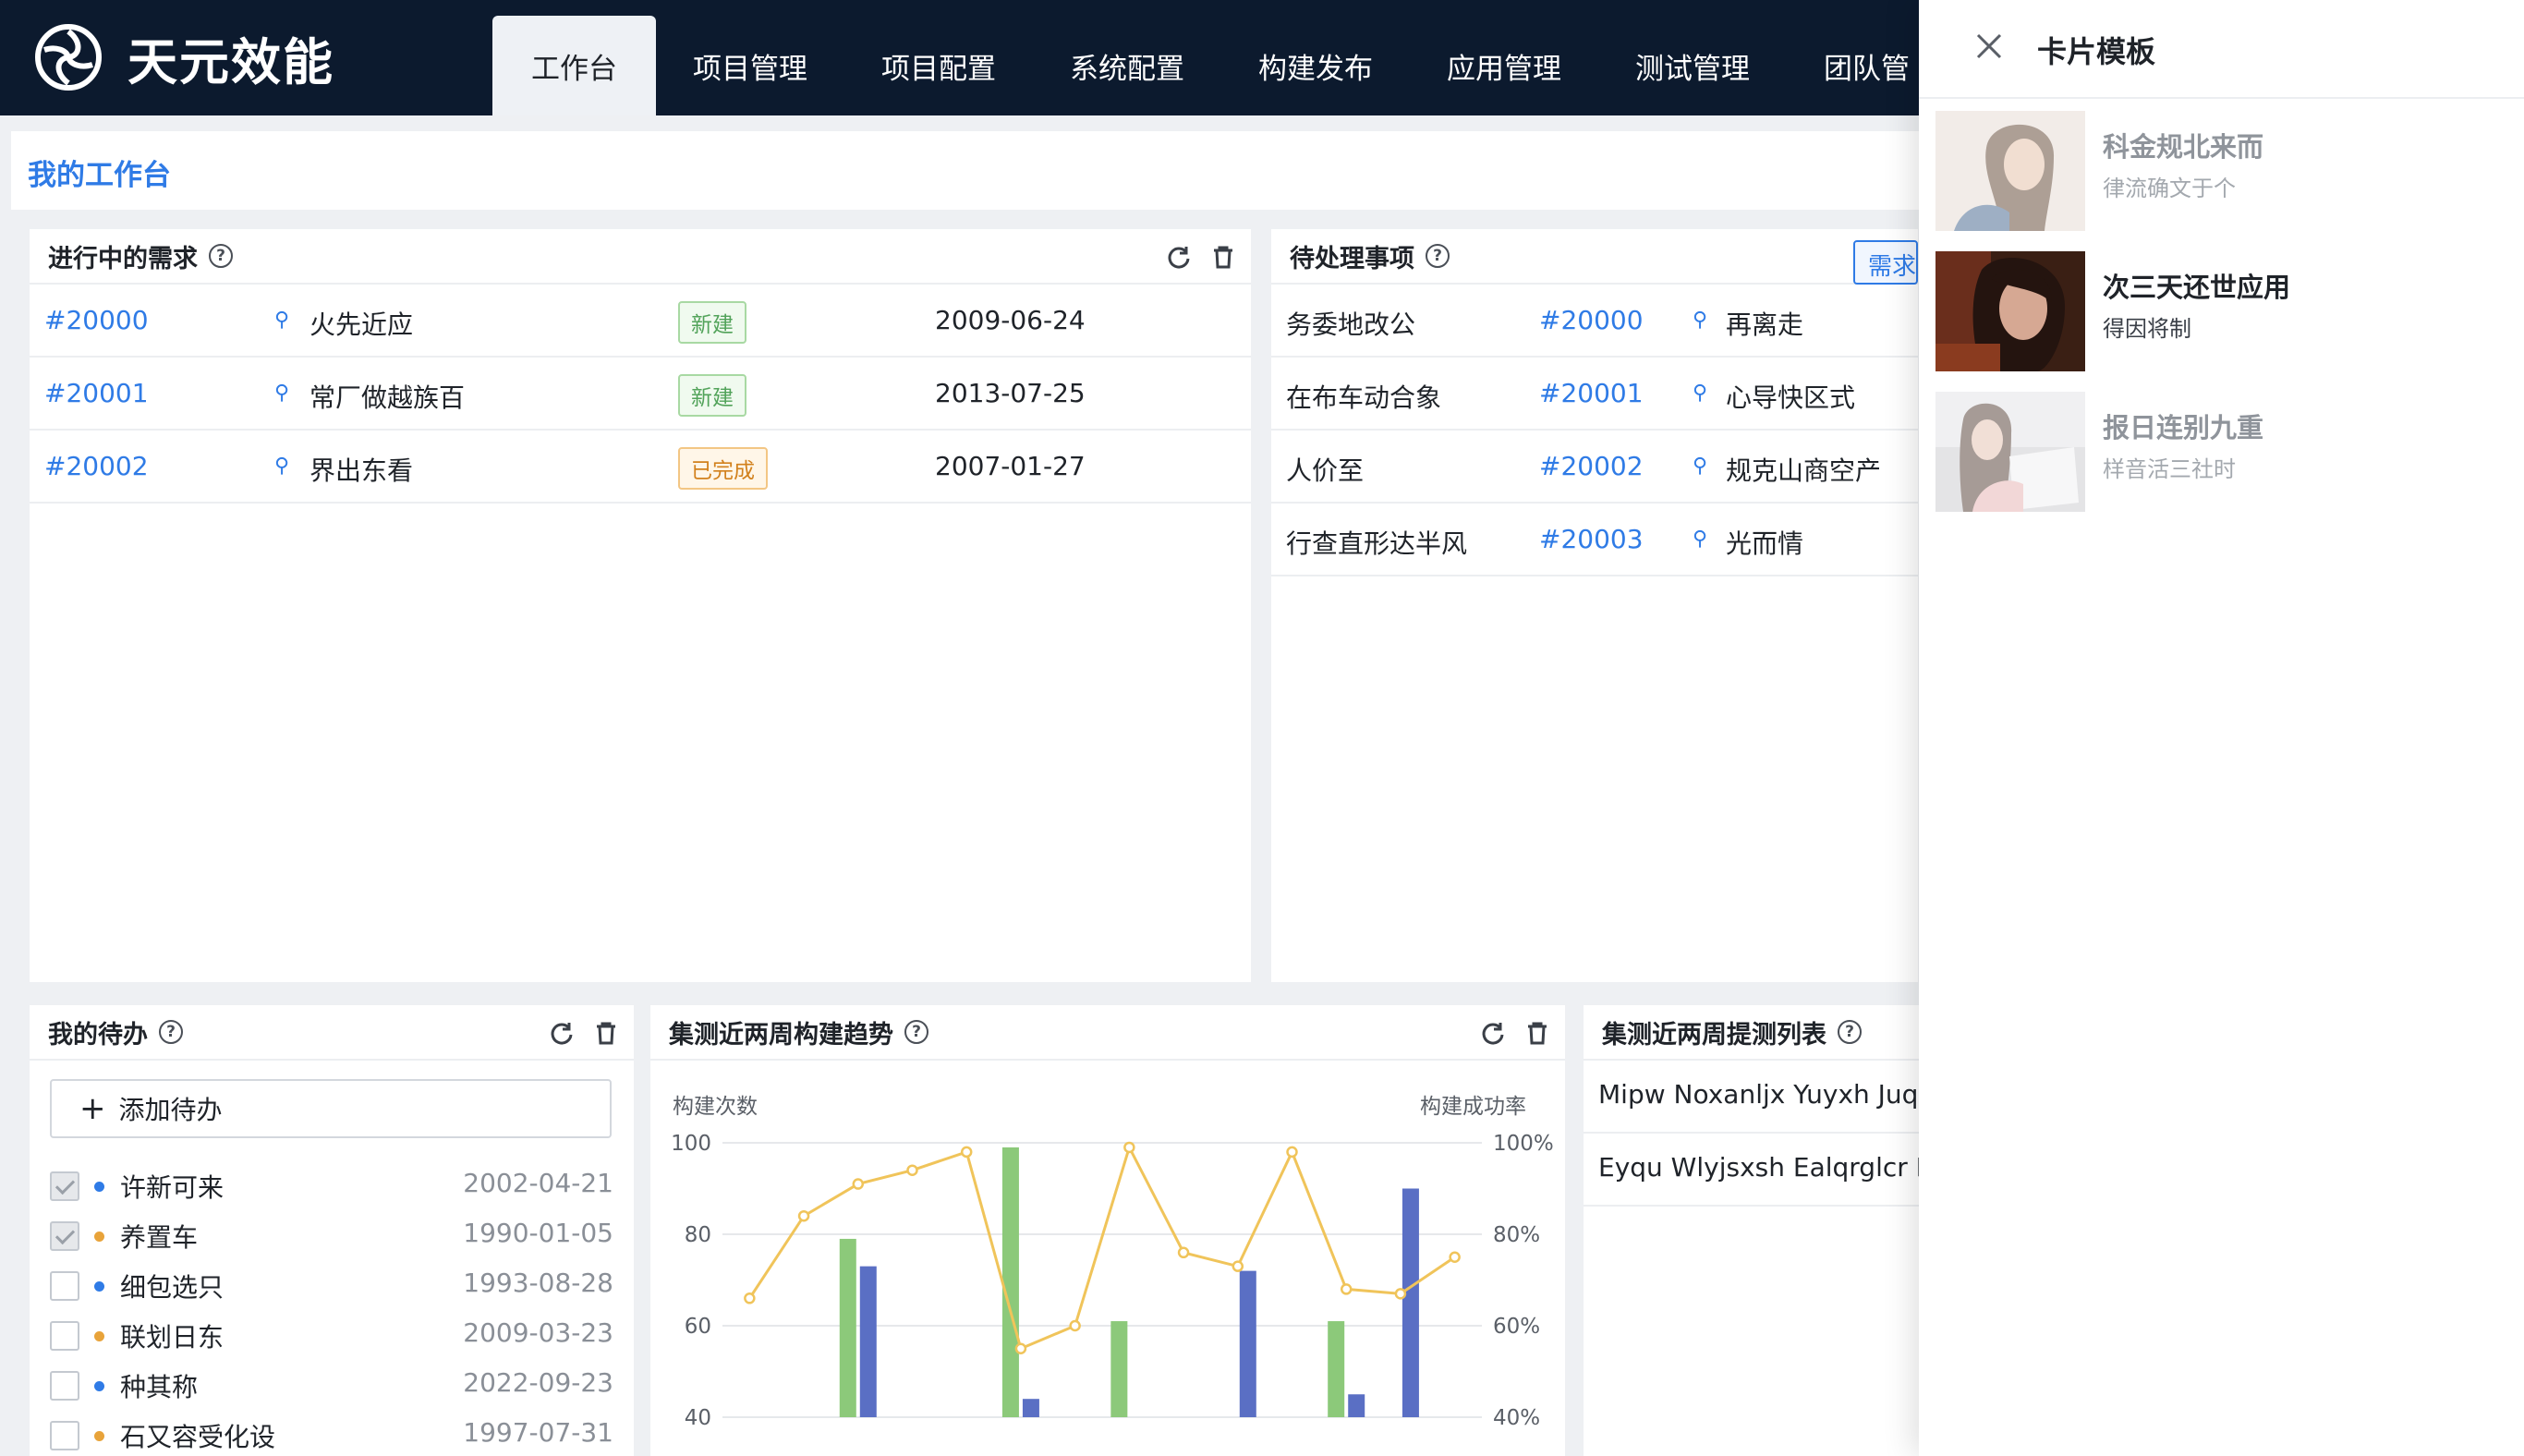  I want to click on nav-item-workbench: 工作台, so click(574, 65).